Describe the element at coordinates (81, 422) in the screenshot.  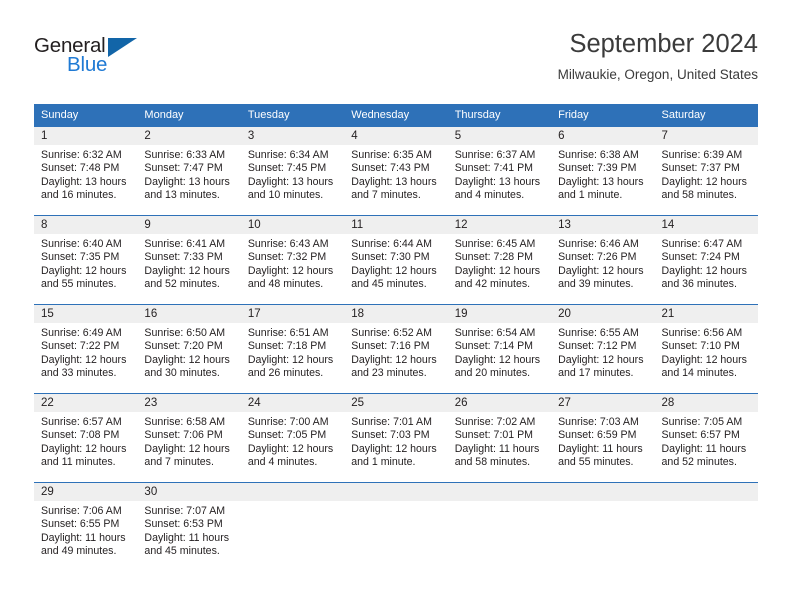
I see `sunrise-text: Sunrise: 6:57 AM` at that location.